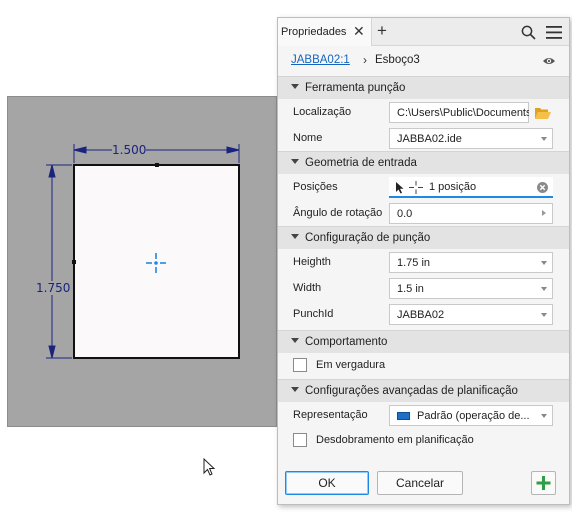 The width and height of the screenshot is (572, 520). I want to click on section-punch-tool: Ferramenta punção, so click(423, 87).